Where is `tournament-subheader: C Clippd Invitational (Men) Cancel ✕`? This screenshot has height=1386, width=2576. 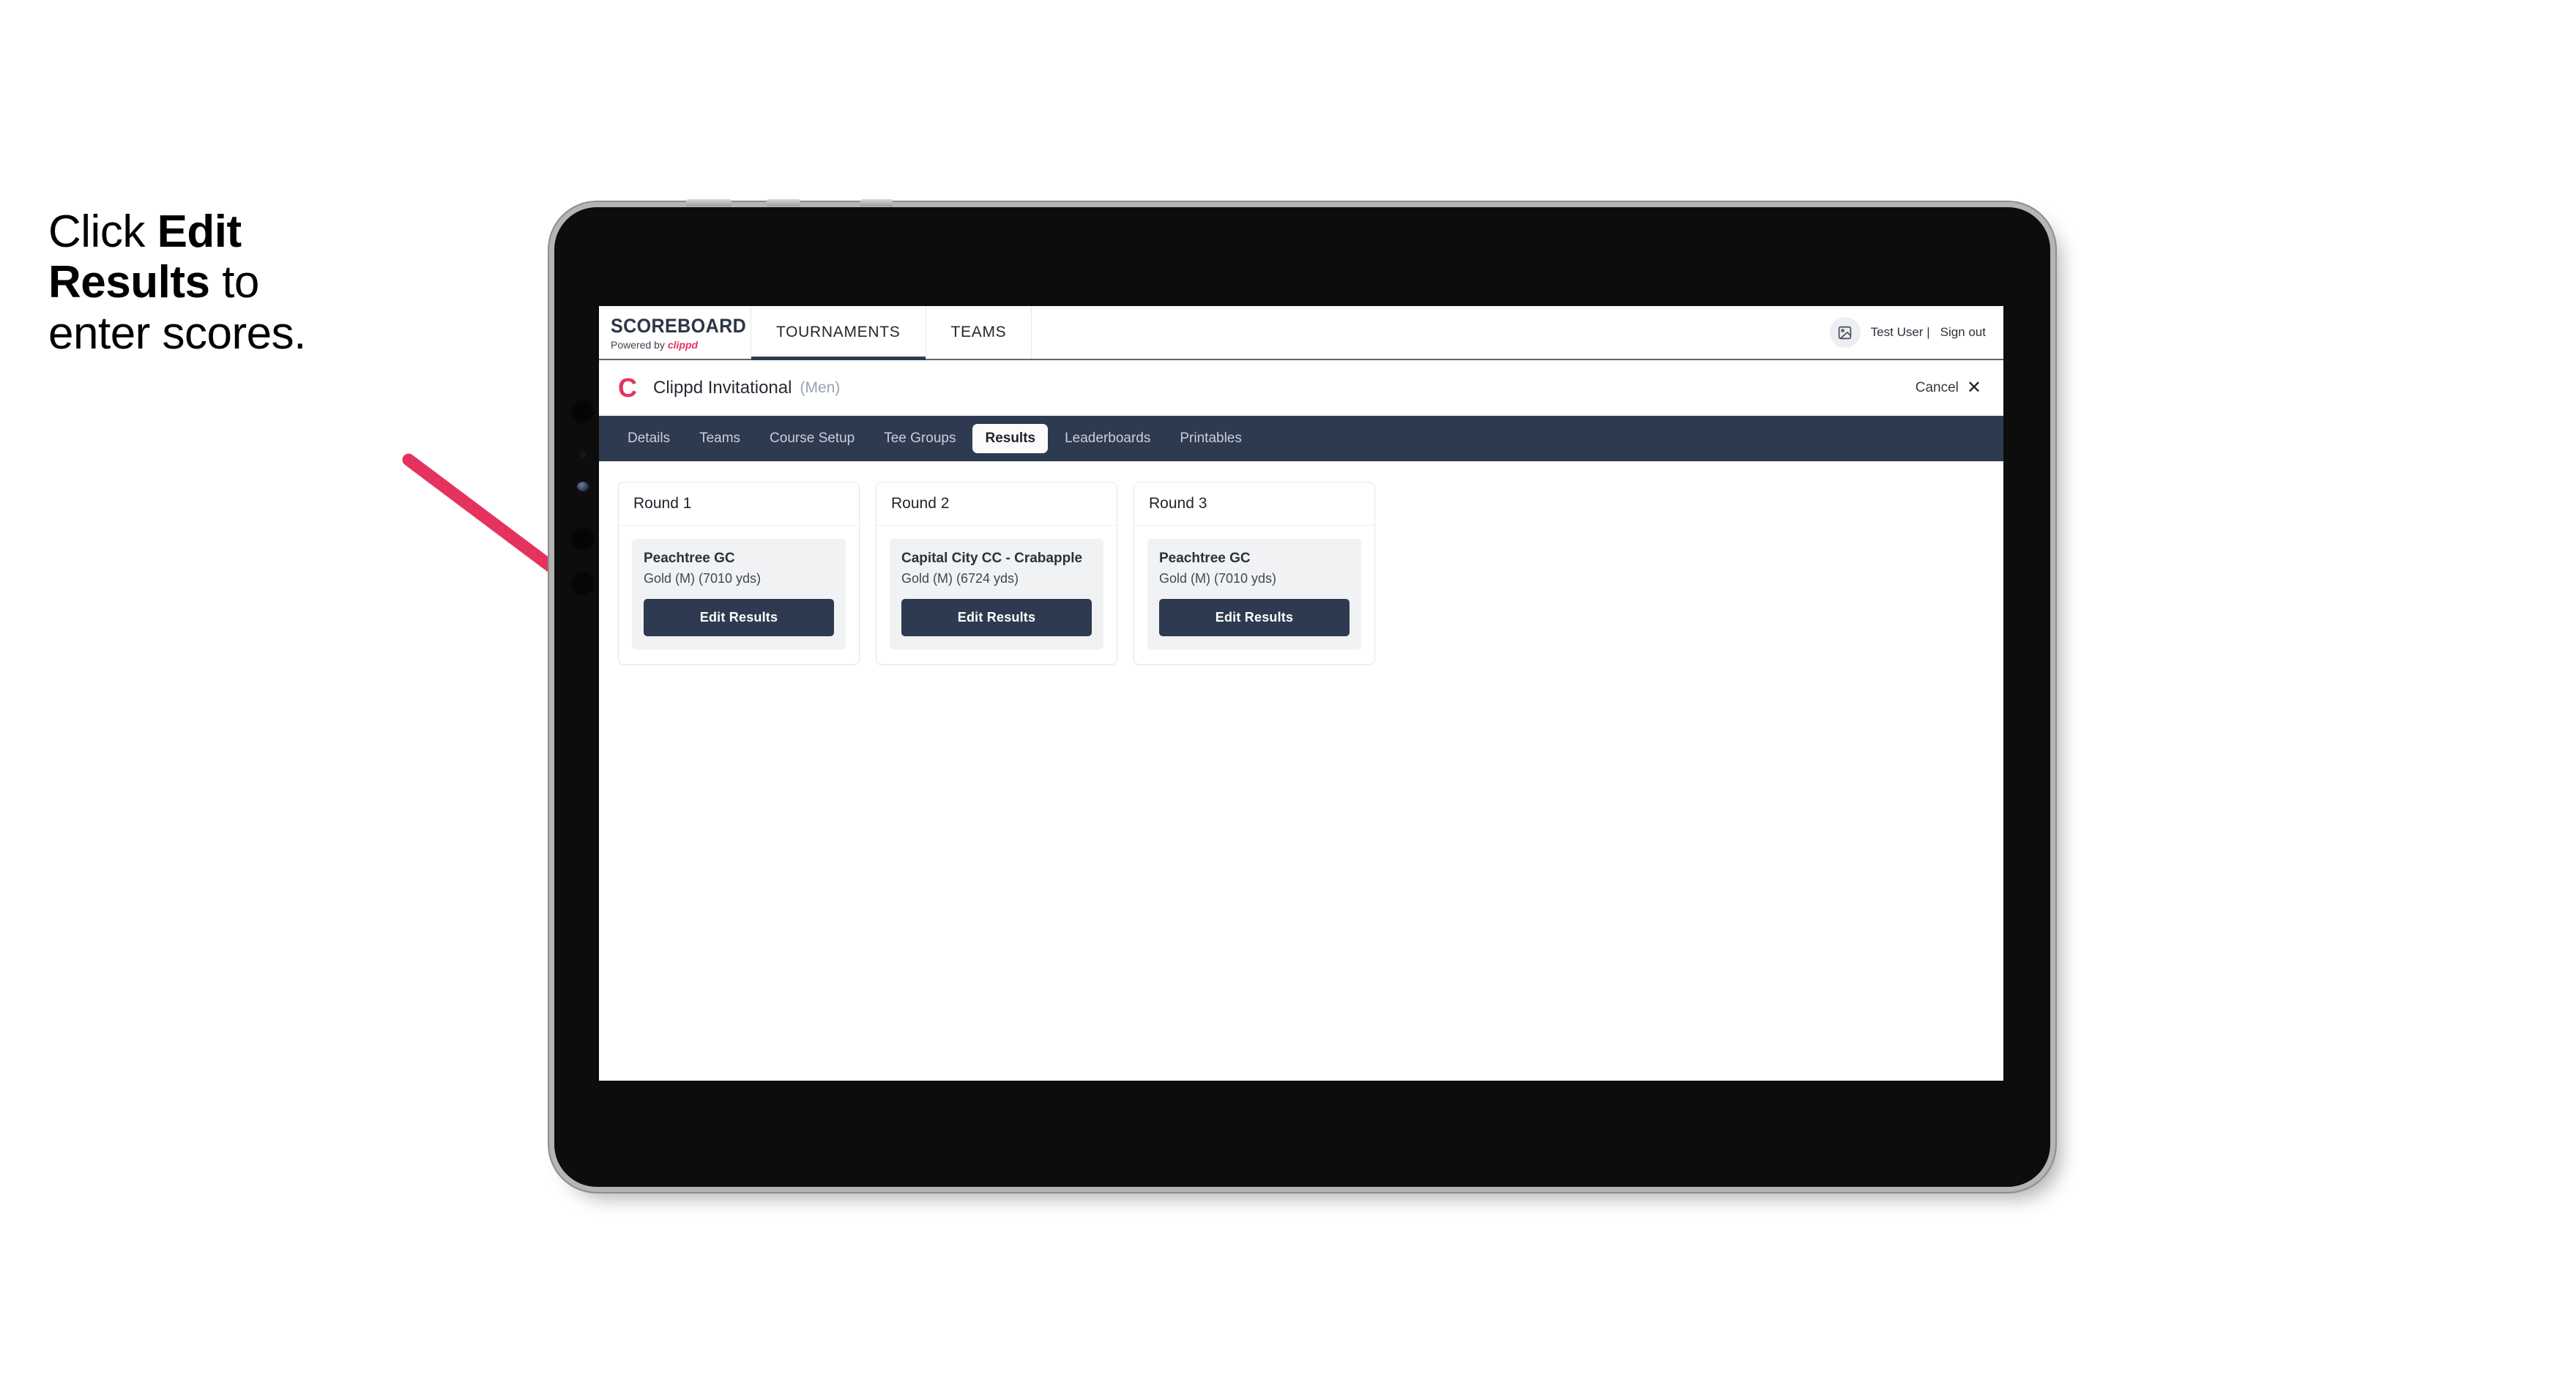
tournament-subheader: C Clippd Invitational (Men) Cancel ✕ is located at coordinates (1301, 388).